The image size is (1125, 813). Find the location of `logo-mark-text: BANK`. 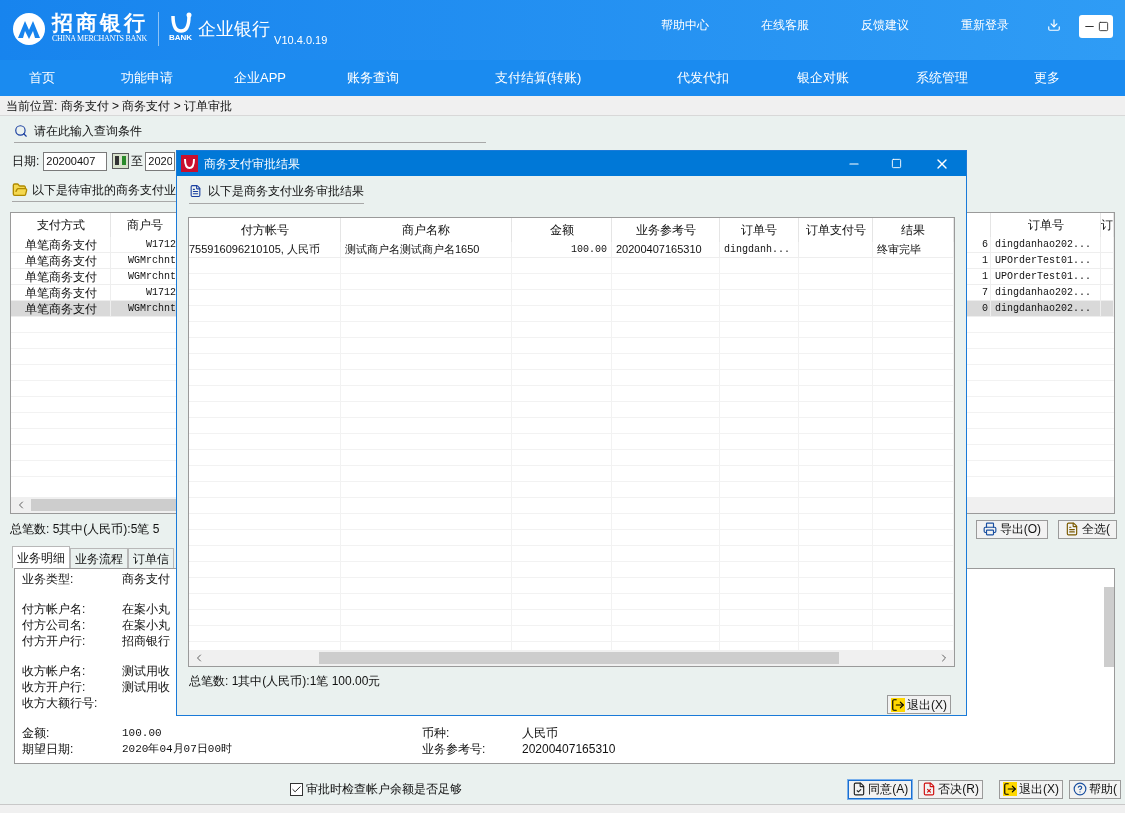

logo-mark-text: BANK is located at coordinates (181, 38).